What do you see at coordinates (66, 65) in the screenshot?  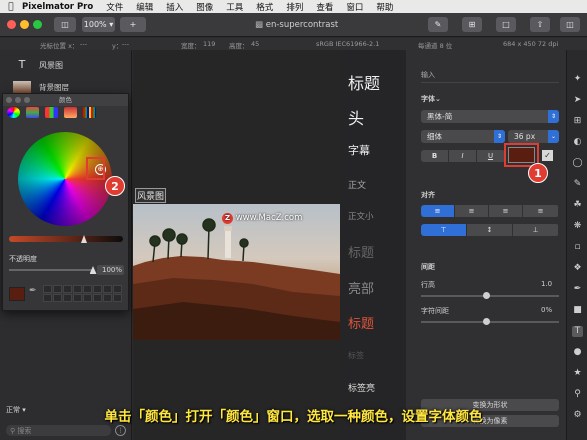 I see `layer-row-text: T 风景图` at bounding box center [66, 65].